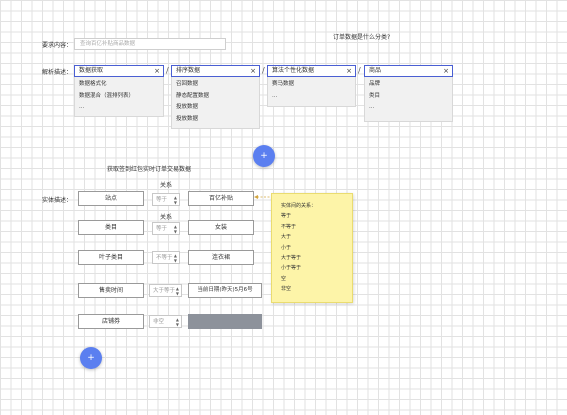 The image size is (567, 415). Describe the element at coordinates (291, 258) in the screenshot. I see `note-item: 大于等于` at that location.